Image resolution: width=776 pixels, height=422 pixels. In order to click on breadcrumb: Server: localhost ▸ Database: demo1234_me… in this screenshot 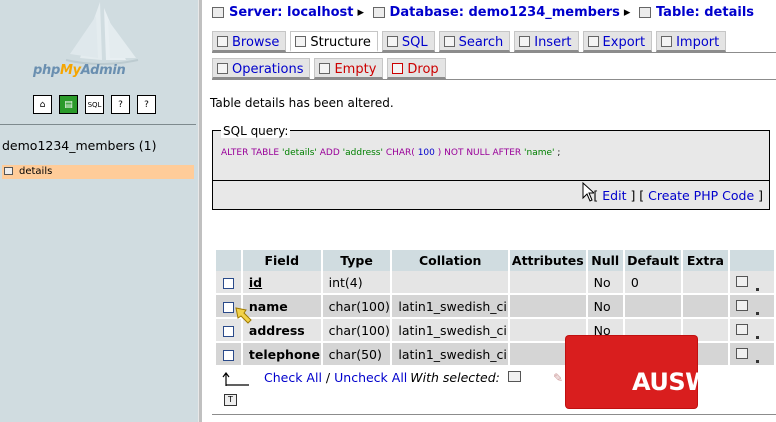, I will do `click(483, 12)`.